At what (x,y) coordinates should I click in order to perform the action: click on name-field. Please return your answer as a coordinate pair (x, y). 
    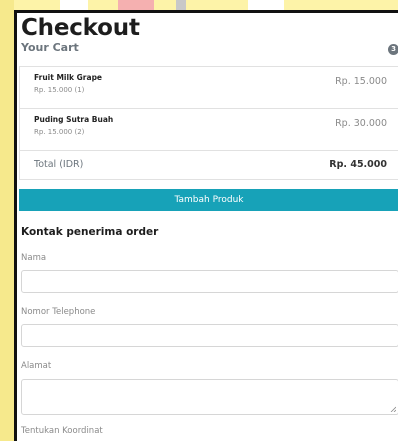
    Looking at the image, I should click on (209, 281).